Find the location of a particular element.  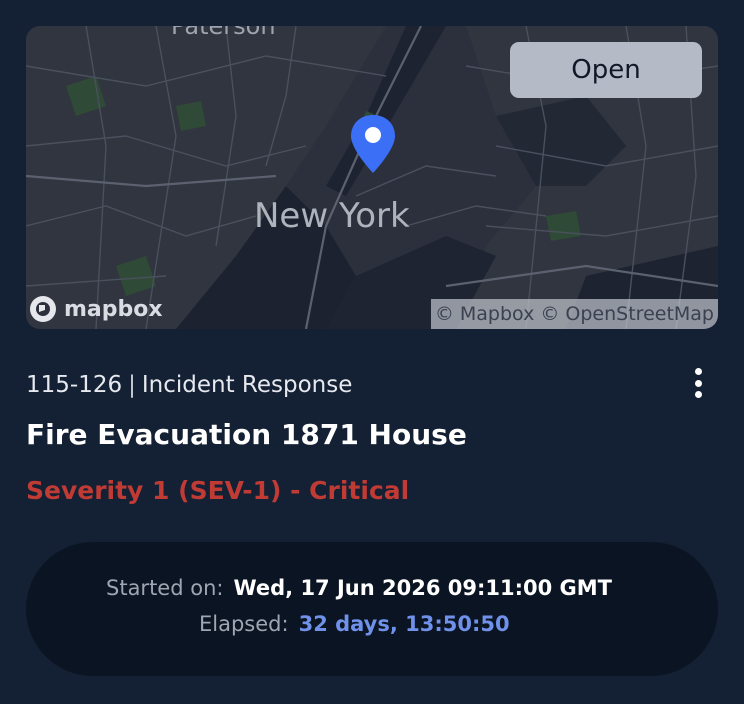

started-value: Wed, 17 Jun 2026 09:11:00 GMT is located at coordinates (423, 588).